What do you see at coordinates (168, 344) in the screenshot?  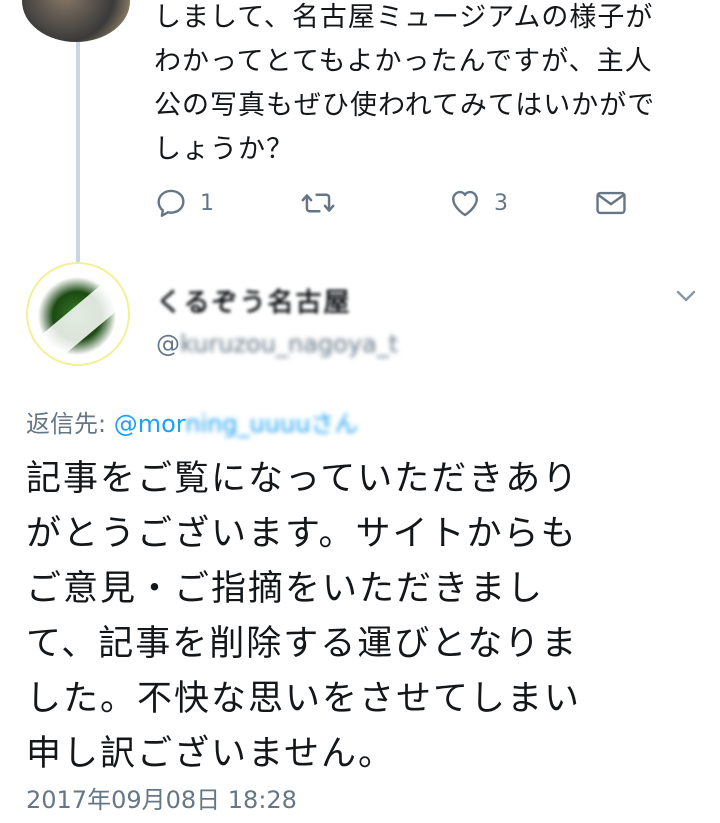 I see `handle-prefix: @` at bounding box center [168, 344].